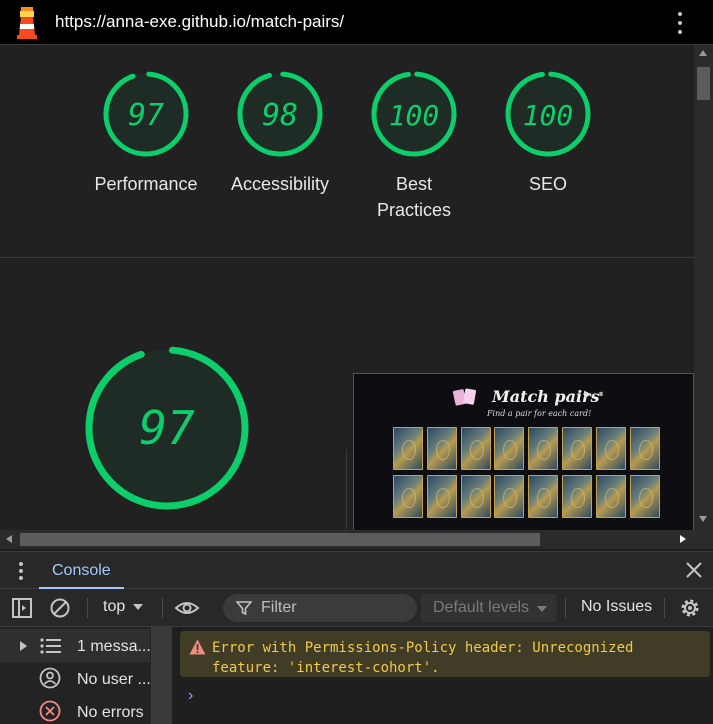 Image resolution: width=713 pixels, height=724 pixels. I want to click on big-score: 97, so click(167, 428).